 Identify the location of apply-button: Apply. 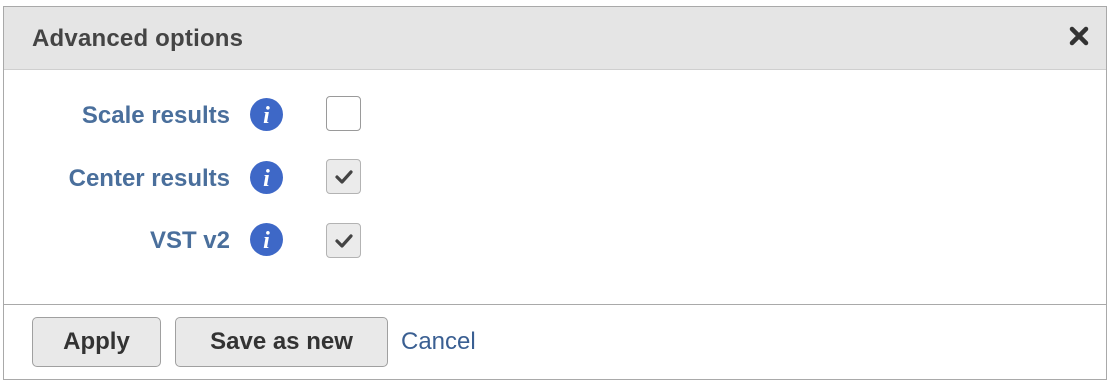
(96, 342).